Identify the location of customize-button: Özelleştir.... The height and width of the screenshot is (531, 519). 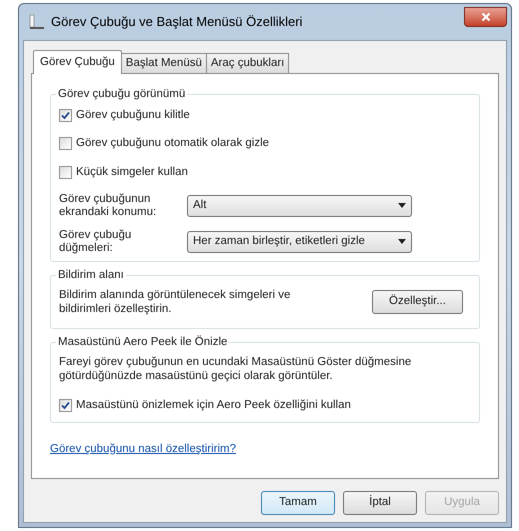
(417, 302).